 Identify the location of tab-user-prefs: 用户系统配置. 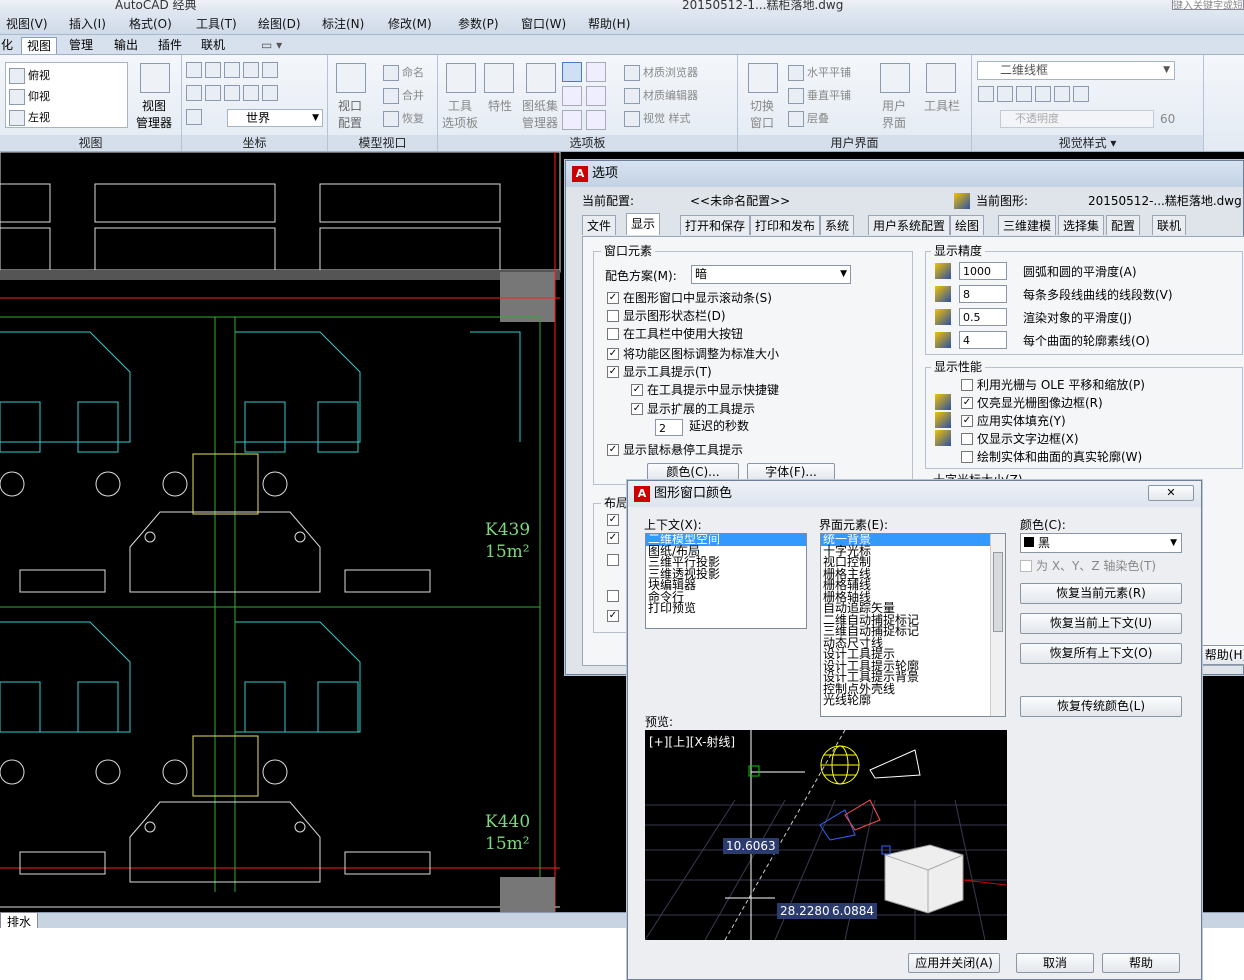
(909, 225).